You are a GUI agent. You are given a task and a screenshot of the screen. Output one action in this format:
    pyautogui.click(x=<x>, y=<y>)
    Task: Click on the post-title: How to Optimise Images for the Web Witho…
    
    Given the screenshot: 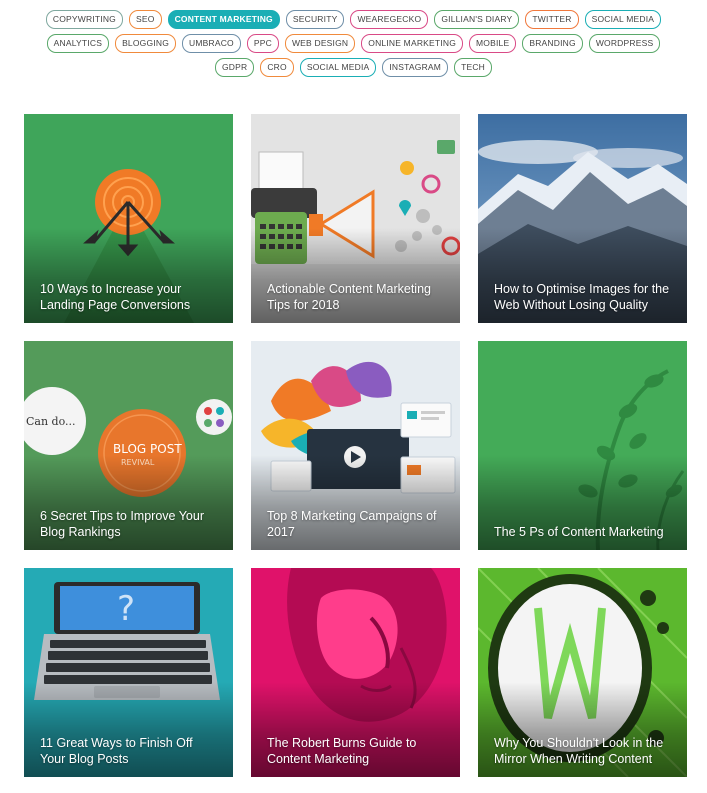 What is the action you would take?
    pyautogui.click(x=584, y=297)
    